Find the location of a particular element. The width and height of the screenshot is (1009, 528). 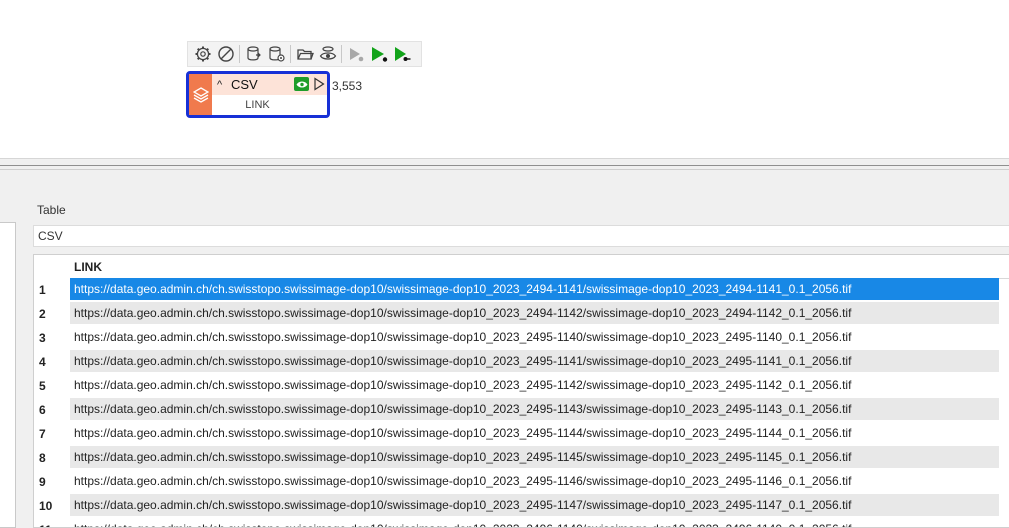

row-number: 11 is located at coordinates (52, 522).